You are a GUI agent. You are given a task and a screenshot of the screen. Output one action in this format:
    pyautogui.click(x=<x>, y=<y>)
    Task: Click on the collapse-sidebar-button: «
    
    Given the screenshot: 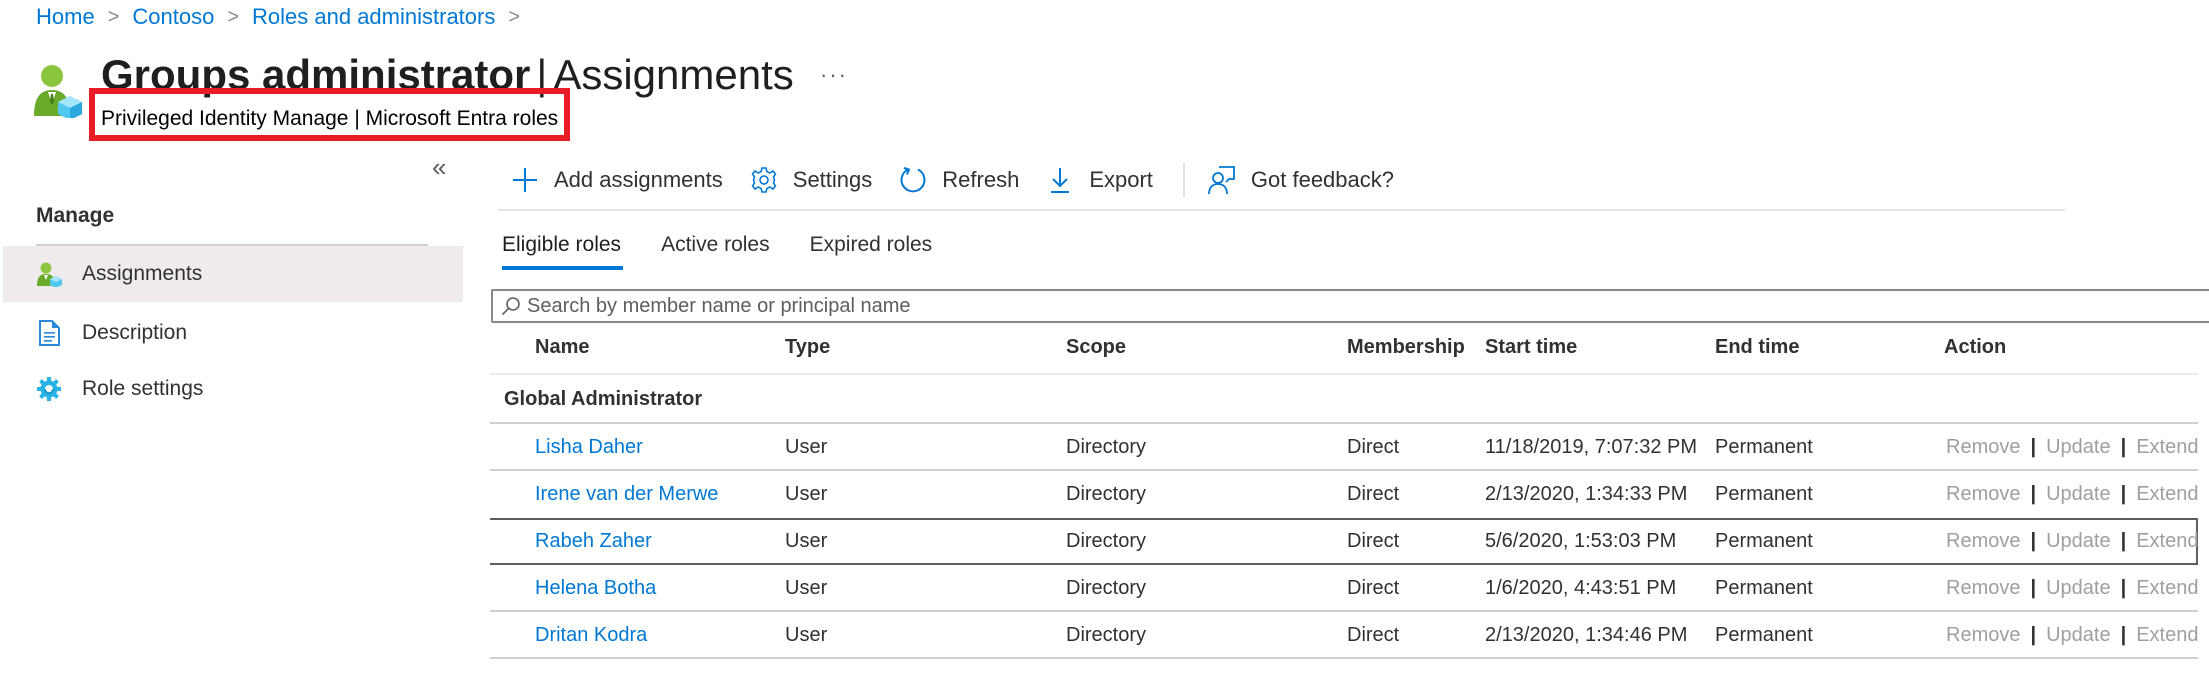 What is the action you would take?
    pyautogui.click(x=439, y=167)
    